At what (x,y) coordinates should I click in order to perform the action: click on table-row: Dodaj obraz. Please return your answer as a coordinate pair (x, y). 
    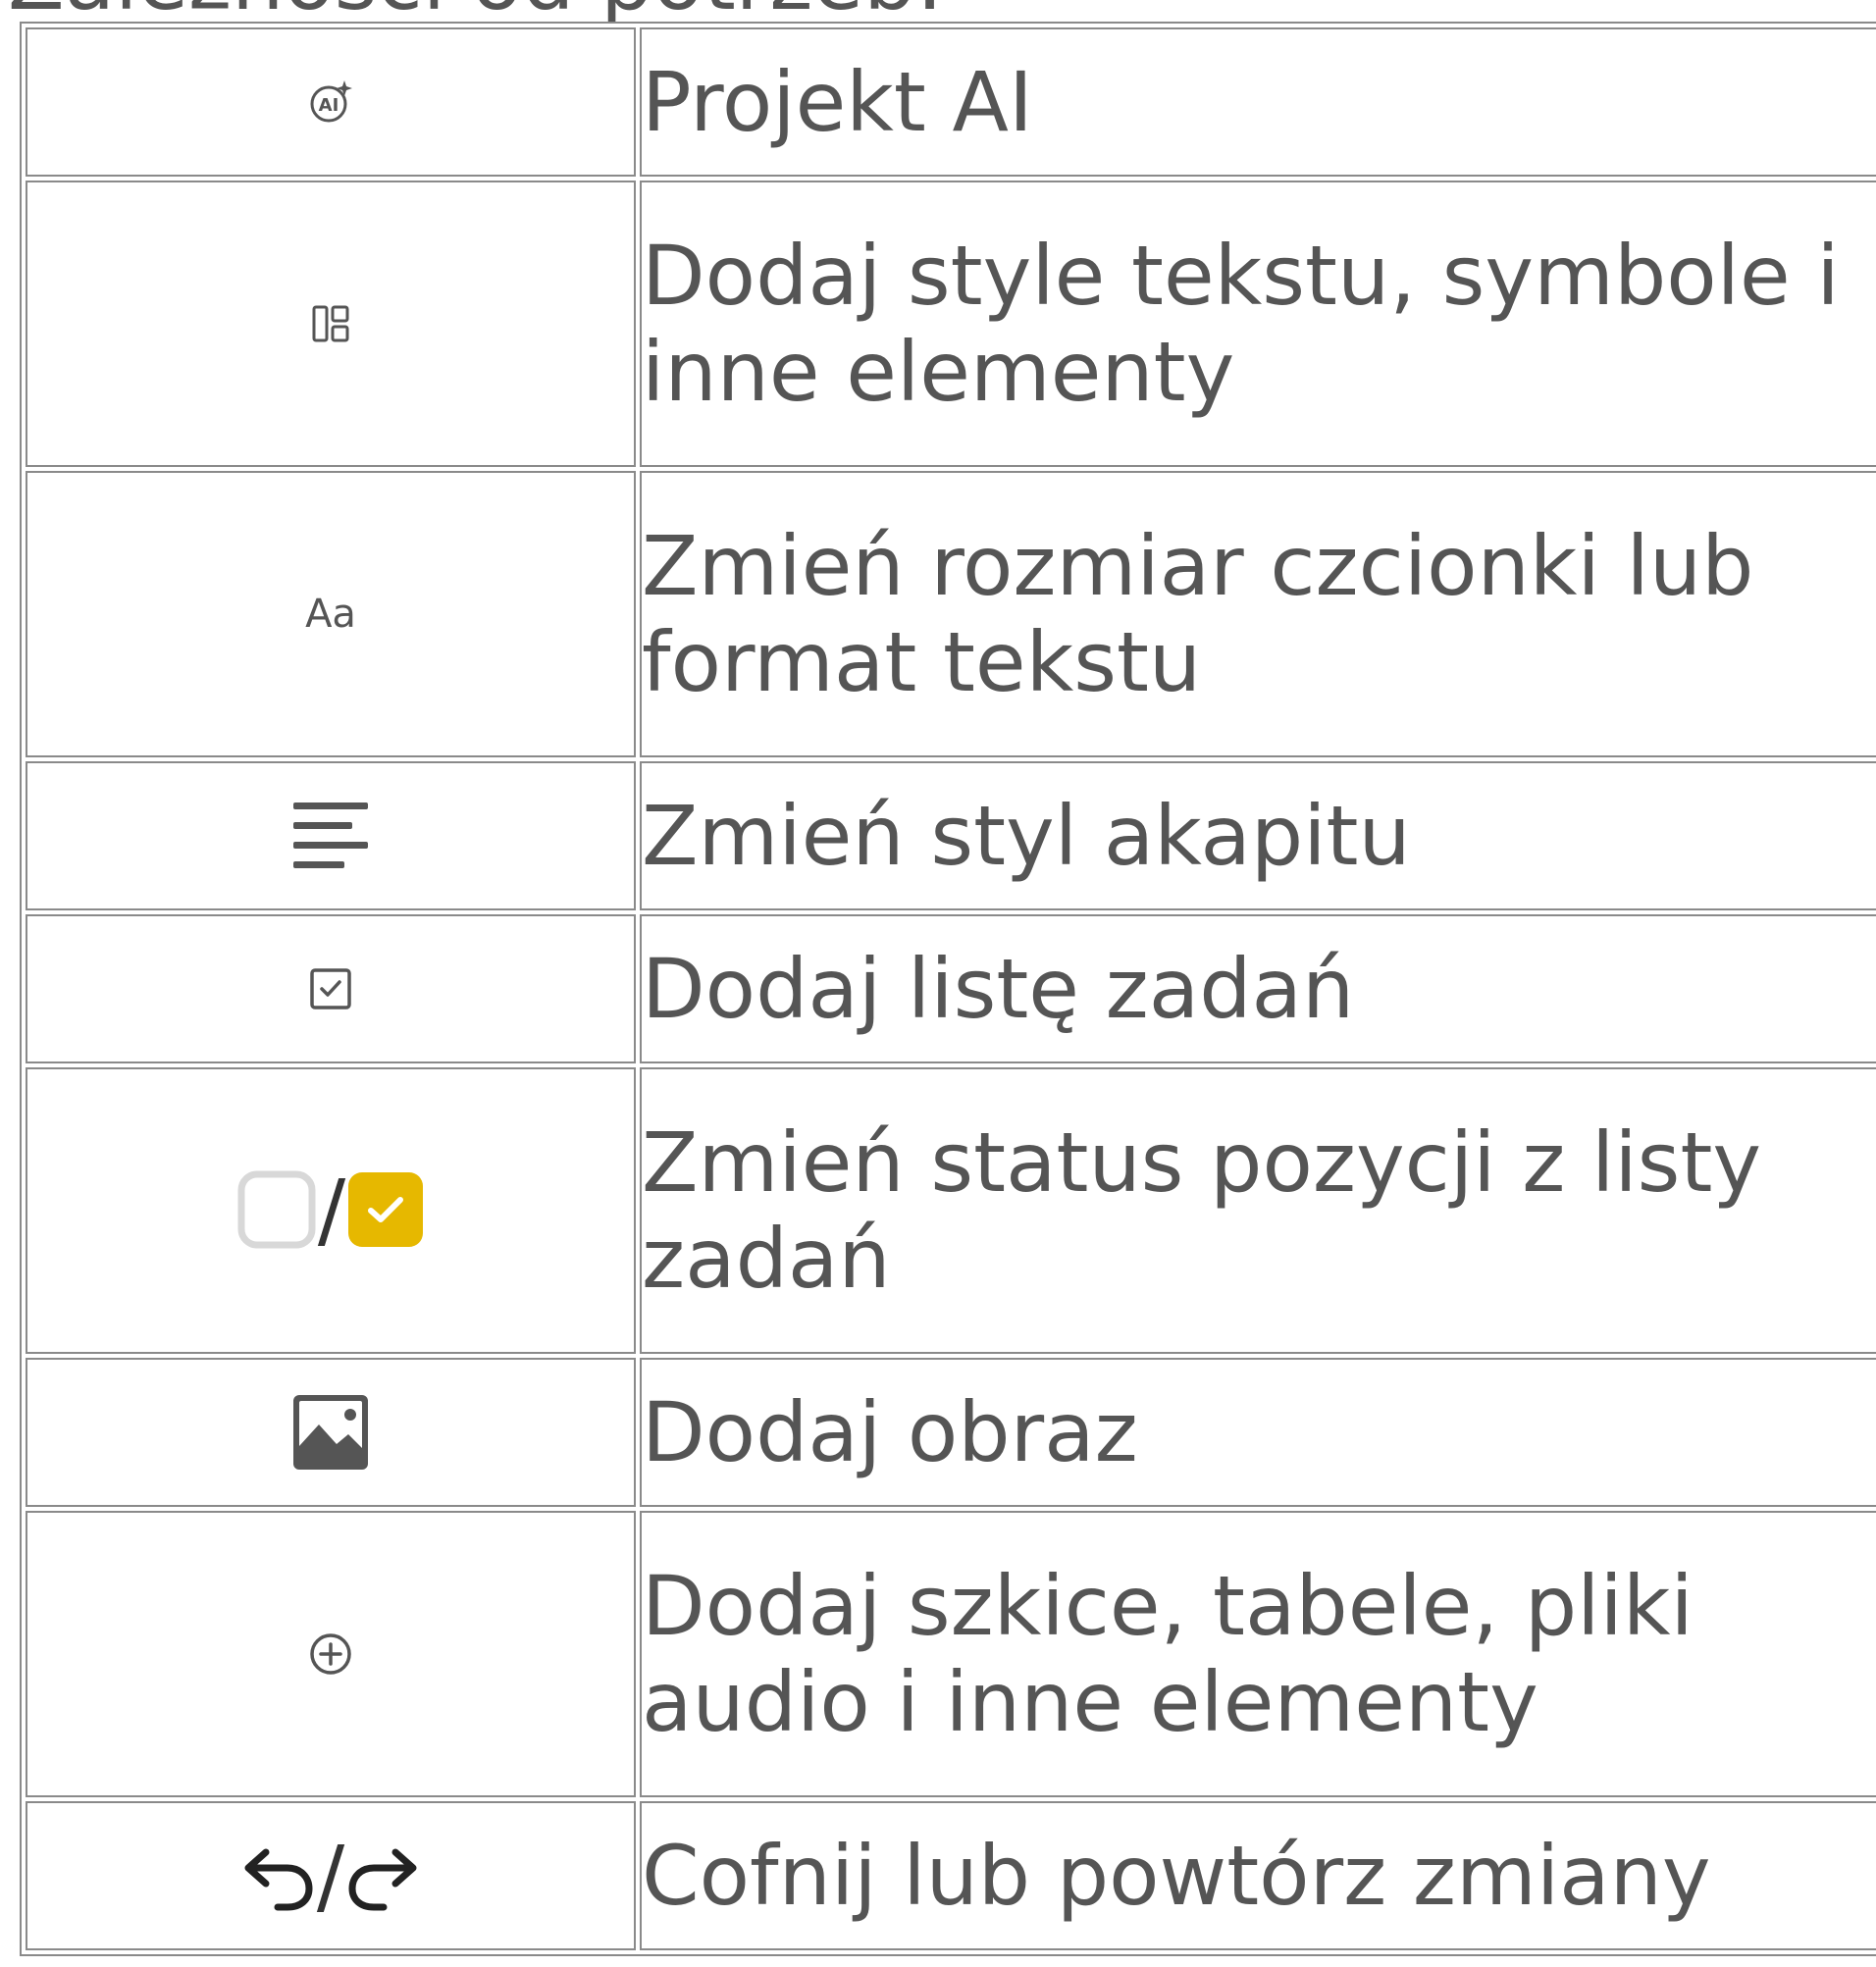
    Looking at the image, I should click on (951, 1432).